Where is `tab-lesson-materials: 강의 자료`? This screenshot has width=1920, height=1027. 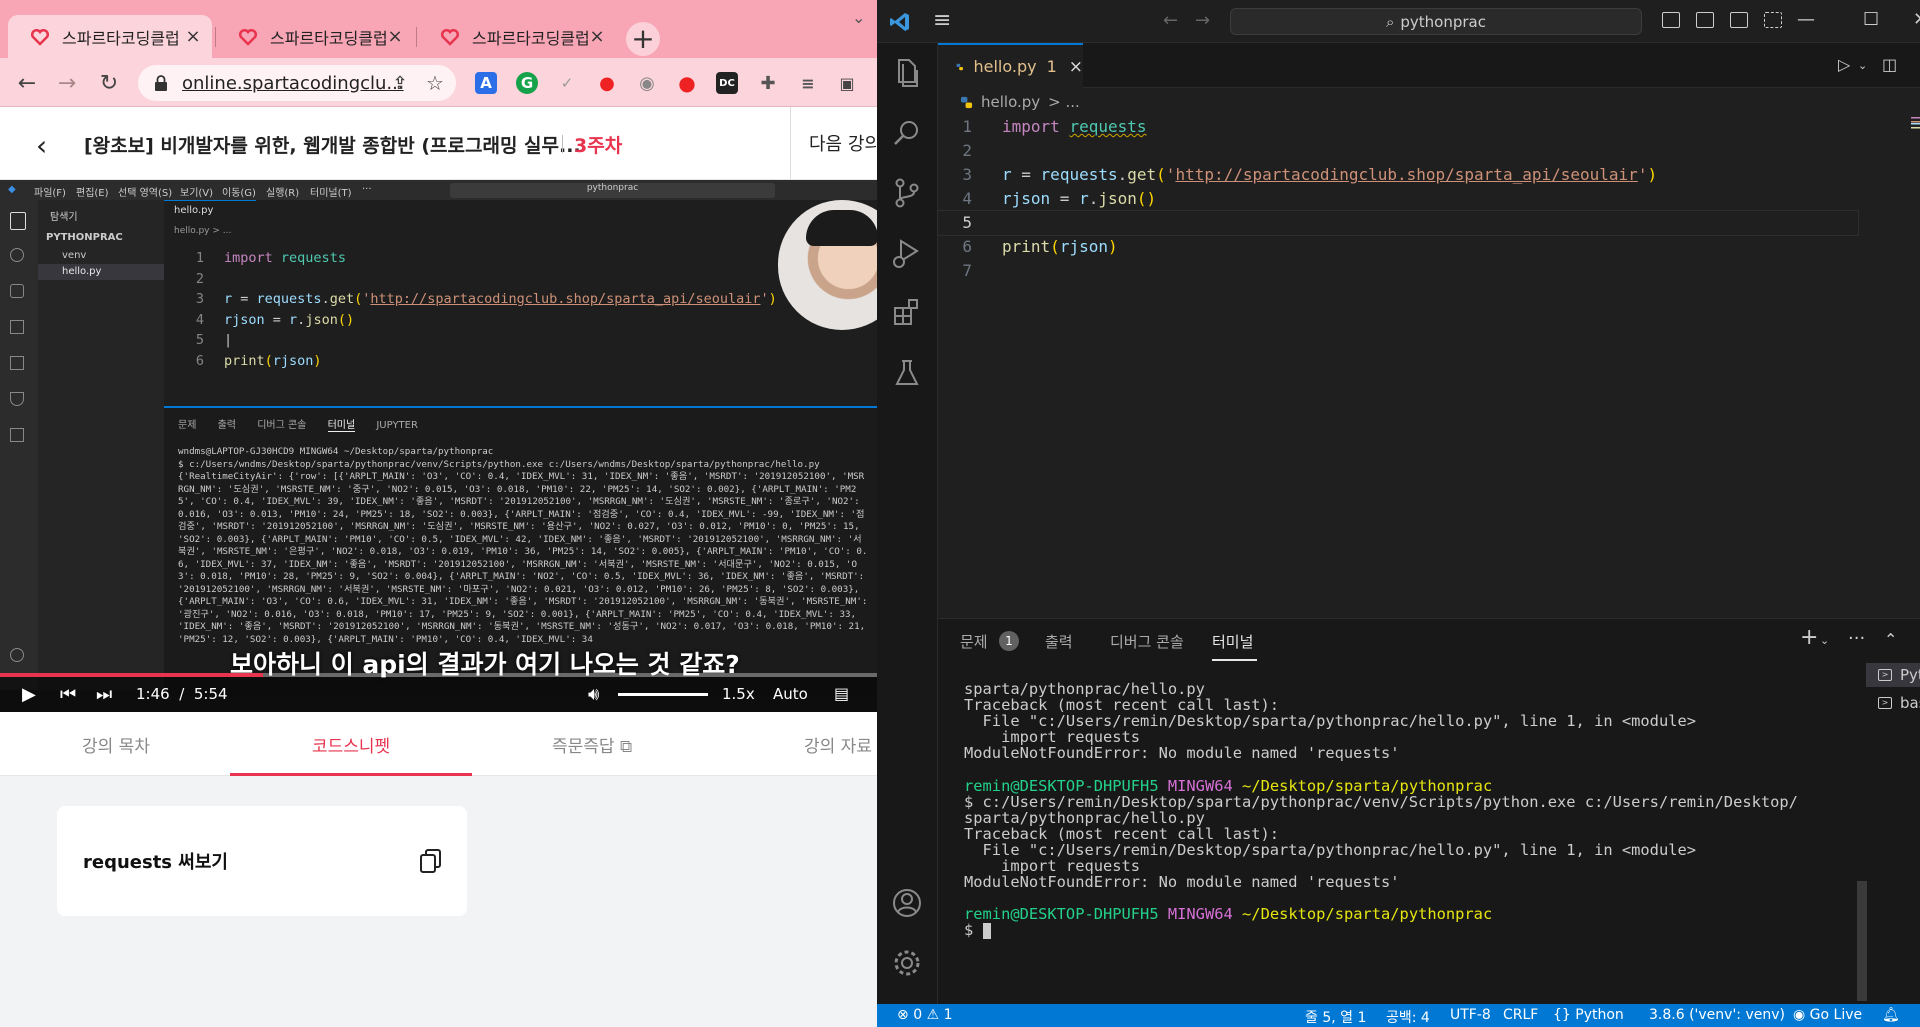
tab-lesson-materials: 강의 자료 is located at coordinates (838, 744).